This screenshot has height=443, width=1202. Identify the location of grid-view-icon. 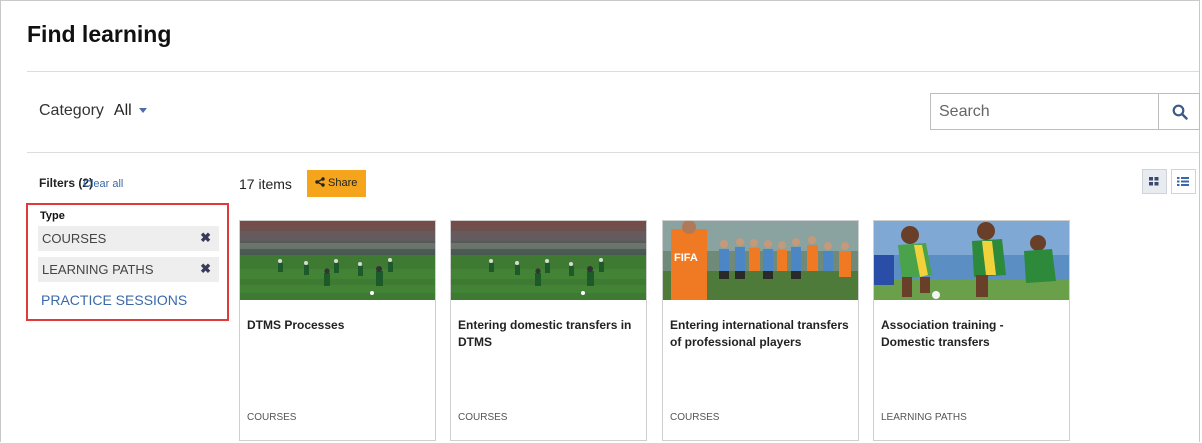
(1154, 181).